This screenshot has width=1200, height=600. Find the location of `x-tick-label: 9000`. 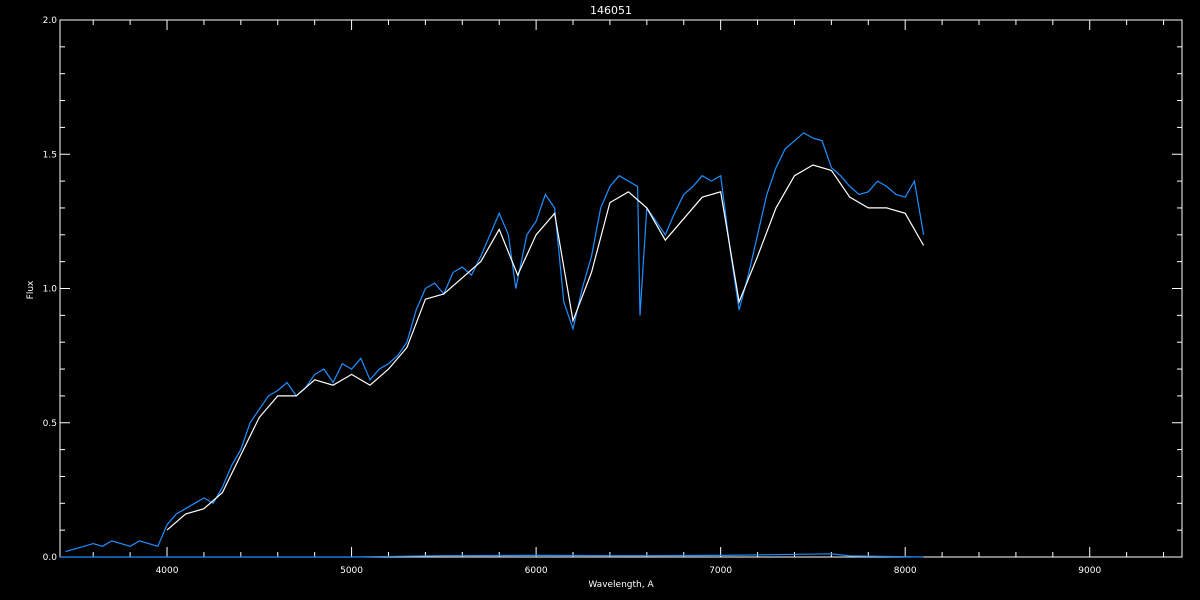

x-tick-label: 9000 is located at coordinates (1089, 571).